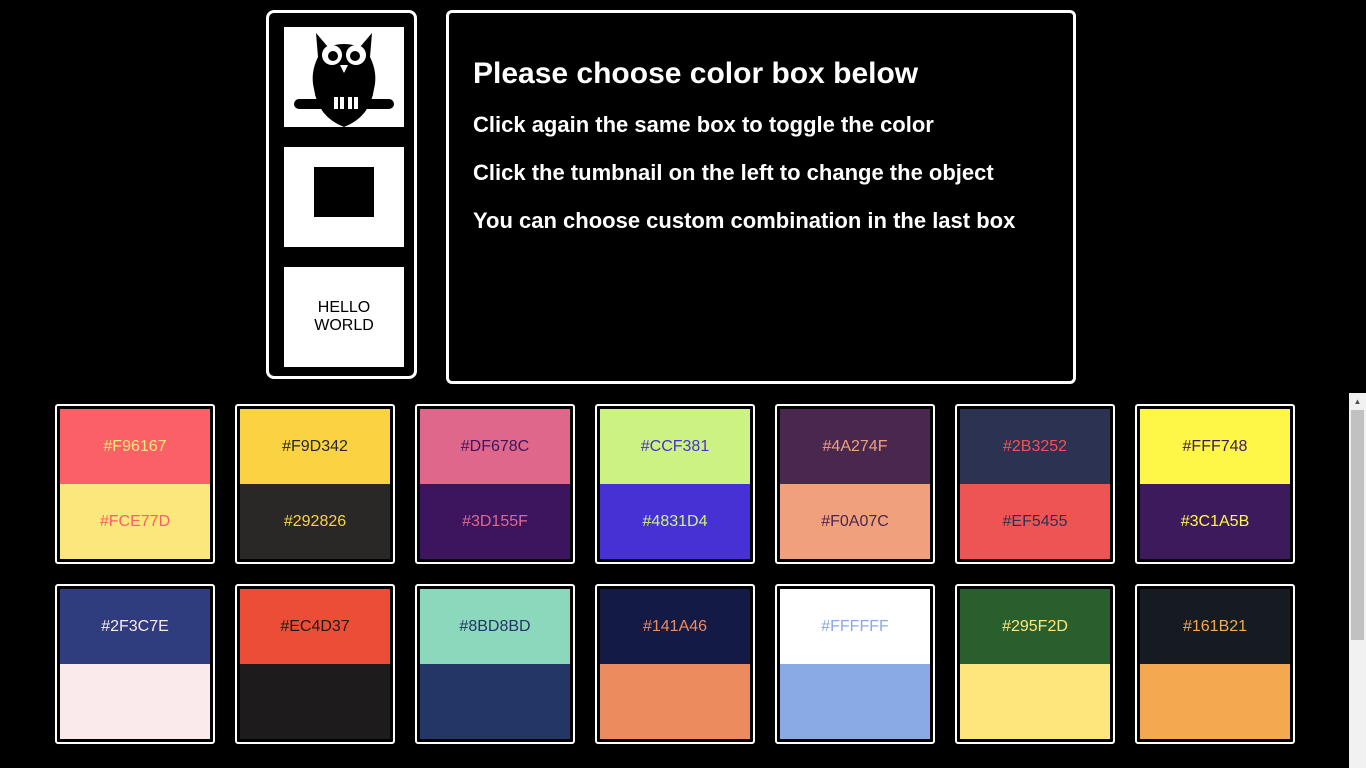 The height and width of the screenshot is (768, 1366). What do you see at coordinates (495, 446) in the screenshot?
I see `swatch-top-color: #DF678C` at bounding box center [495, 446].